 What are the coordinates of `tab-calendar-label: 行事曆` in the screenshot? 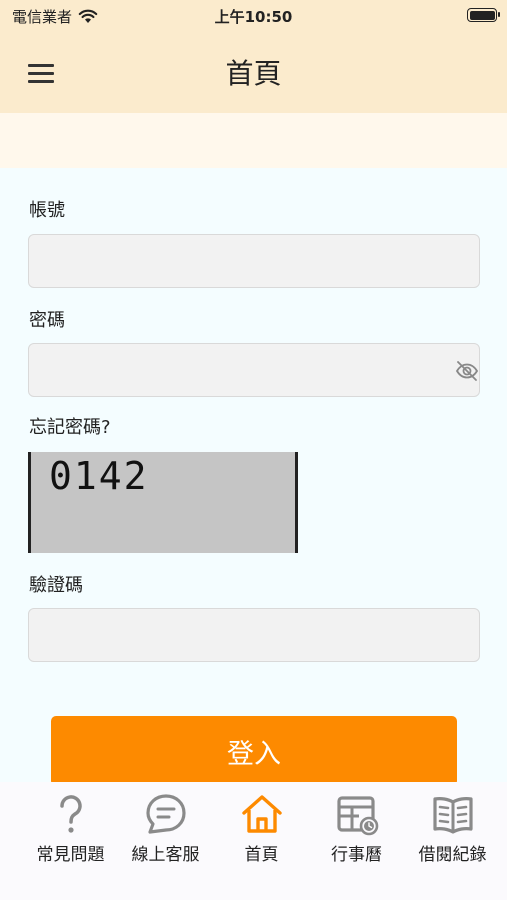 It's located at (356, 855).